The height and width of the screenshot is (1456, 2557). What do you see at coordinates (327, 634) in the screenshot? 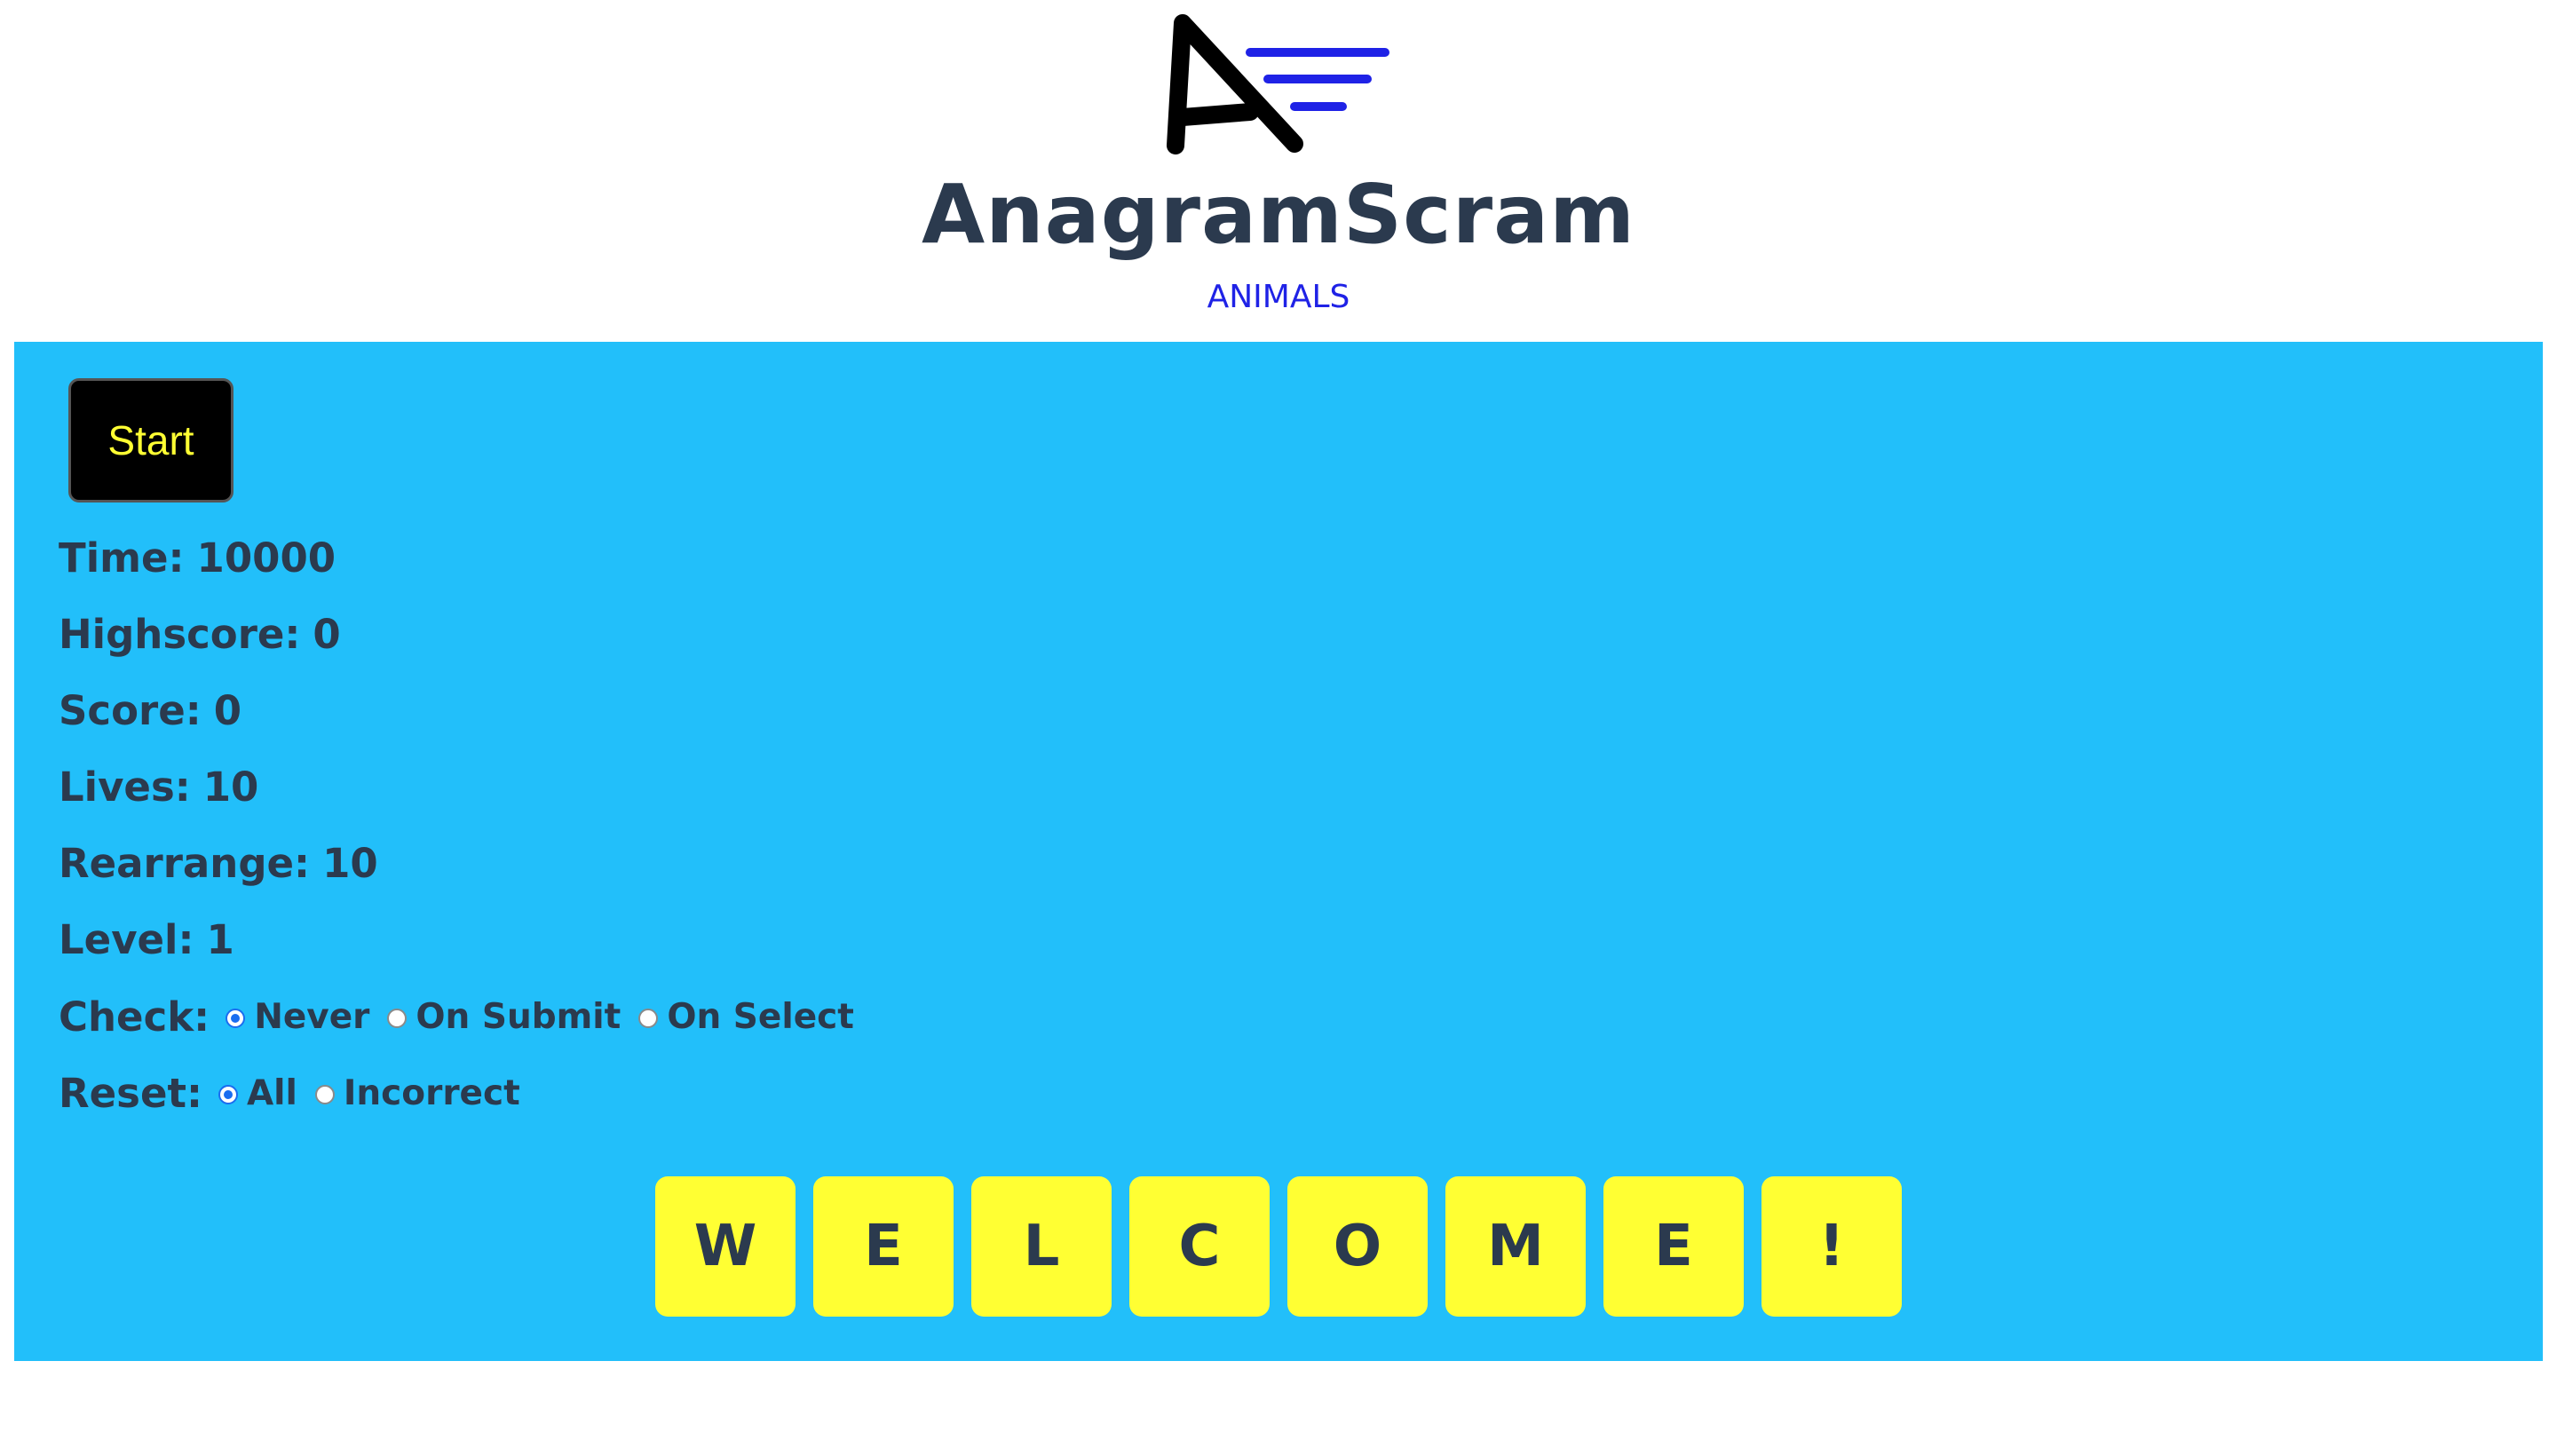
I see `highscore-value: 0` at bounding box center [327, 634].